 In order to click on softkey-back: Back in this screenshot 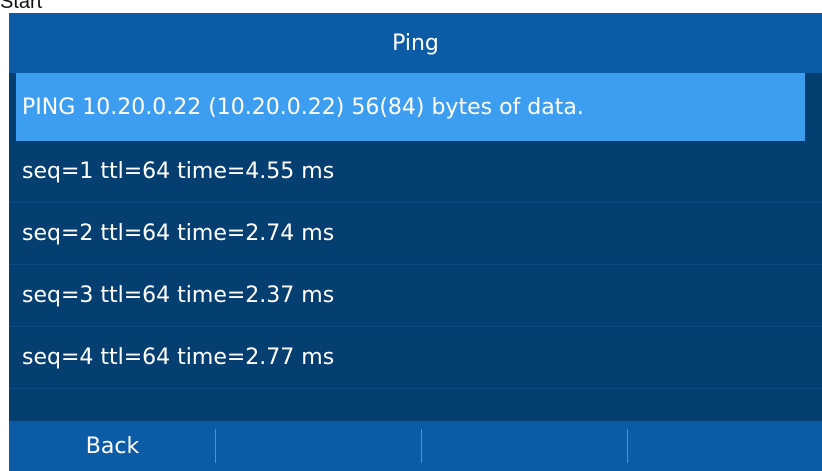, I will do `click(112, 446)`.